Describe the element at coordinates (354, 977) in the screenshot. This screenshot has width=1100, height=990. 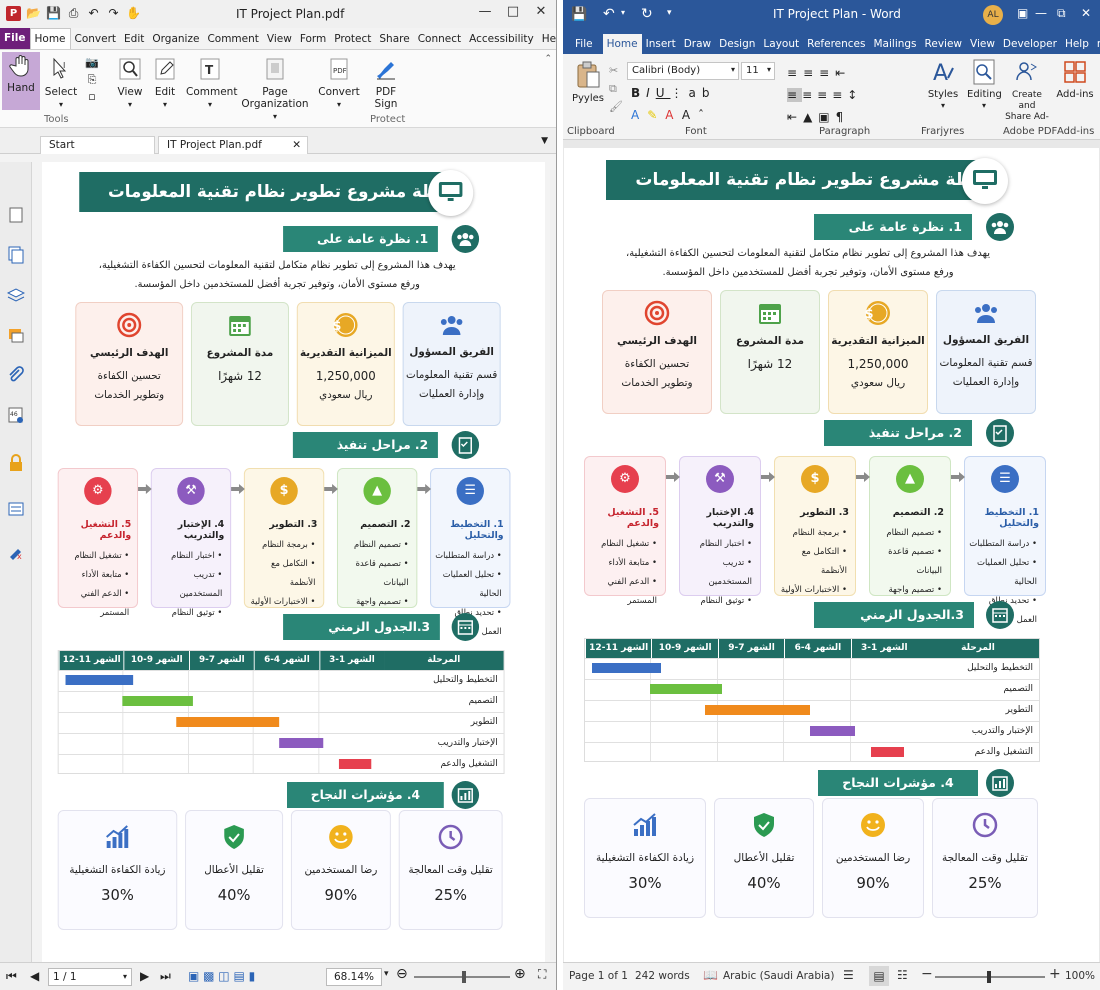
I see `zoom-field: 68.14%` at that location.